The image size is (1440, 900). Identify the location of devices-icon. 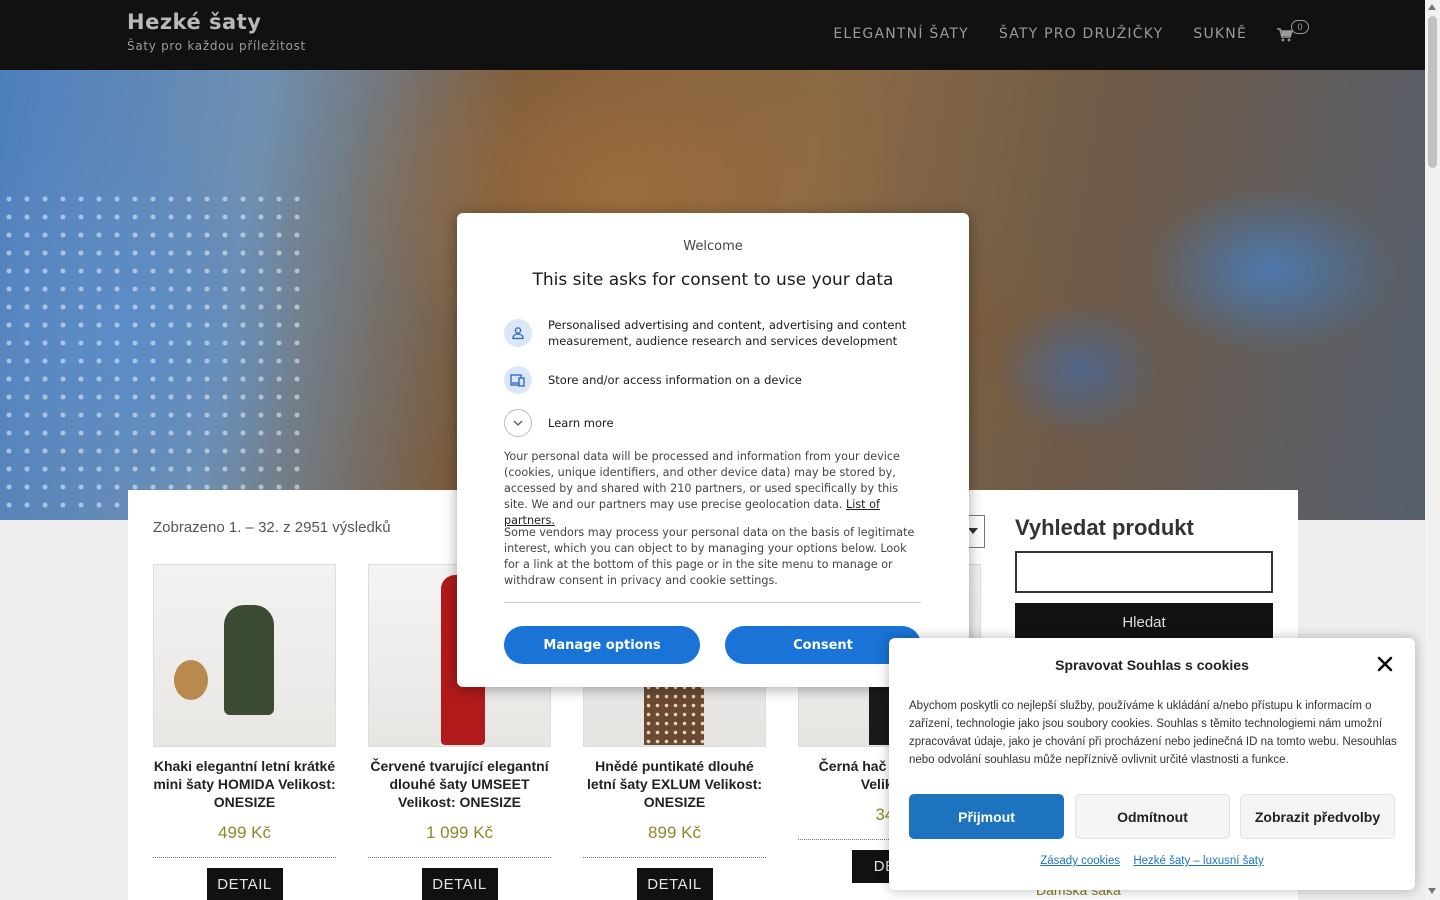
(518, 380).